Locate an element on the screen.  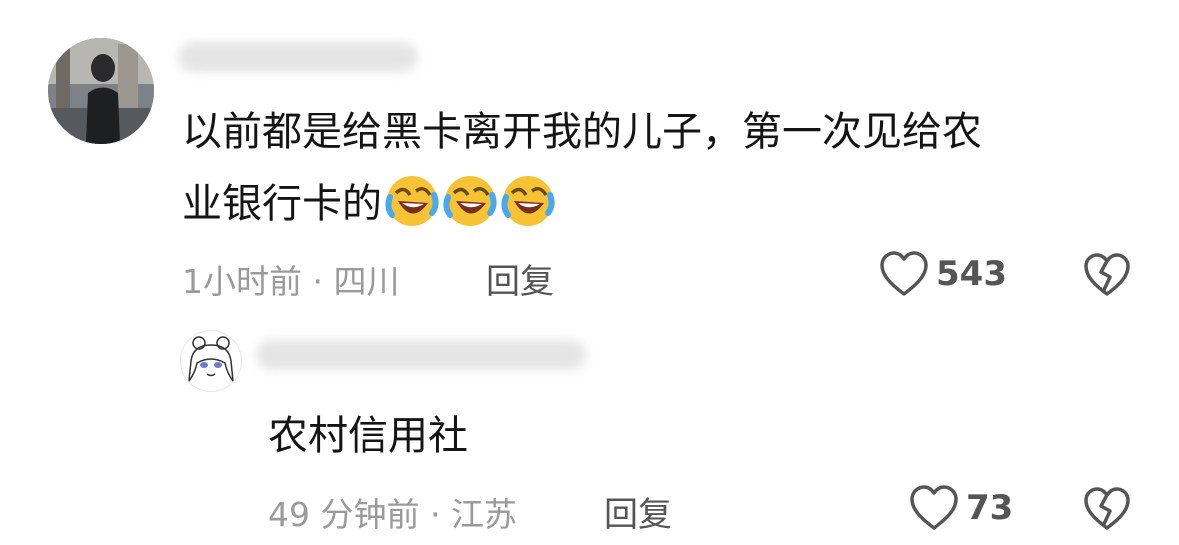
reply-like-count: 73 is located at coordinates (990, 508).